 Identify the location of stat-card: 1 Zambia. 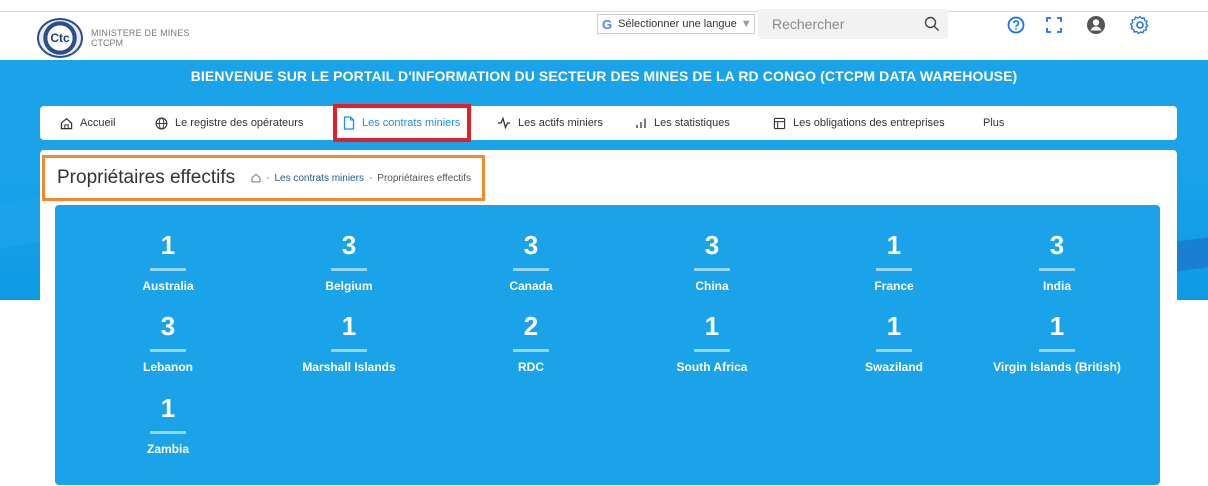
(168, 424).